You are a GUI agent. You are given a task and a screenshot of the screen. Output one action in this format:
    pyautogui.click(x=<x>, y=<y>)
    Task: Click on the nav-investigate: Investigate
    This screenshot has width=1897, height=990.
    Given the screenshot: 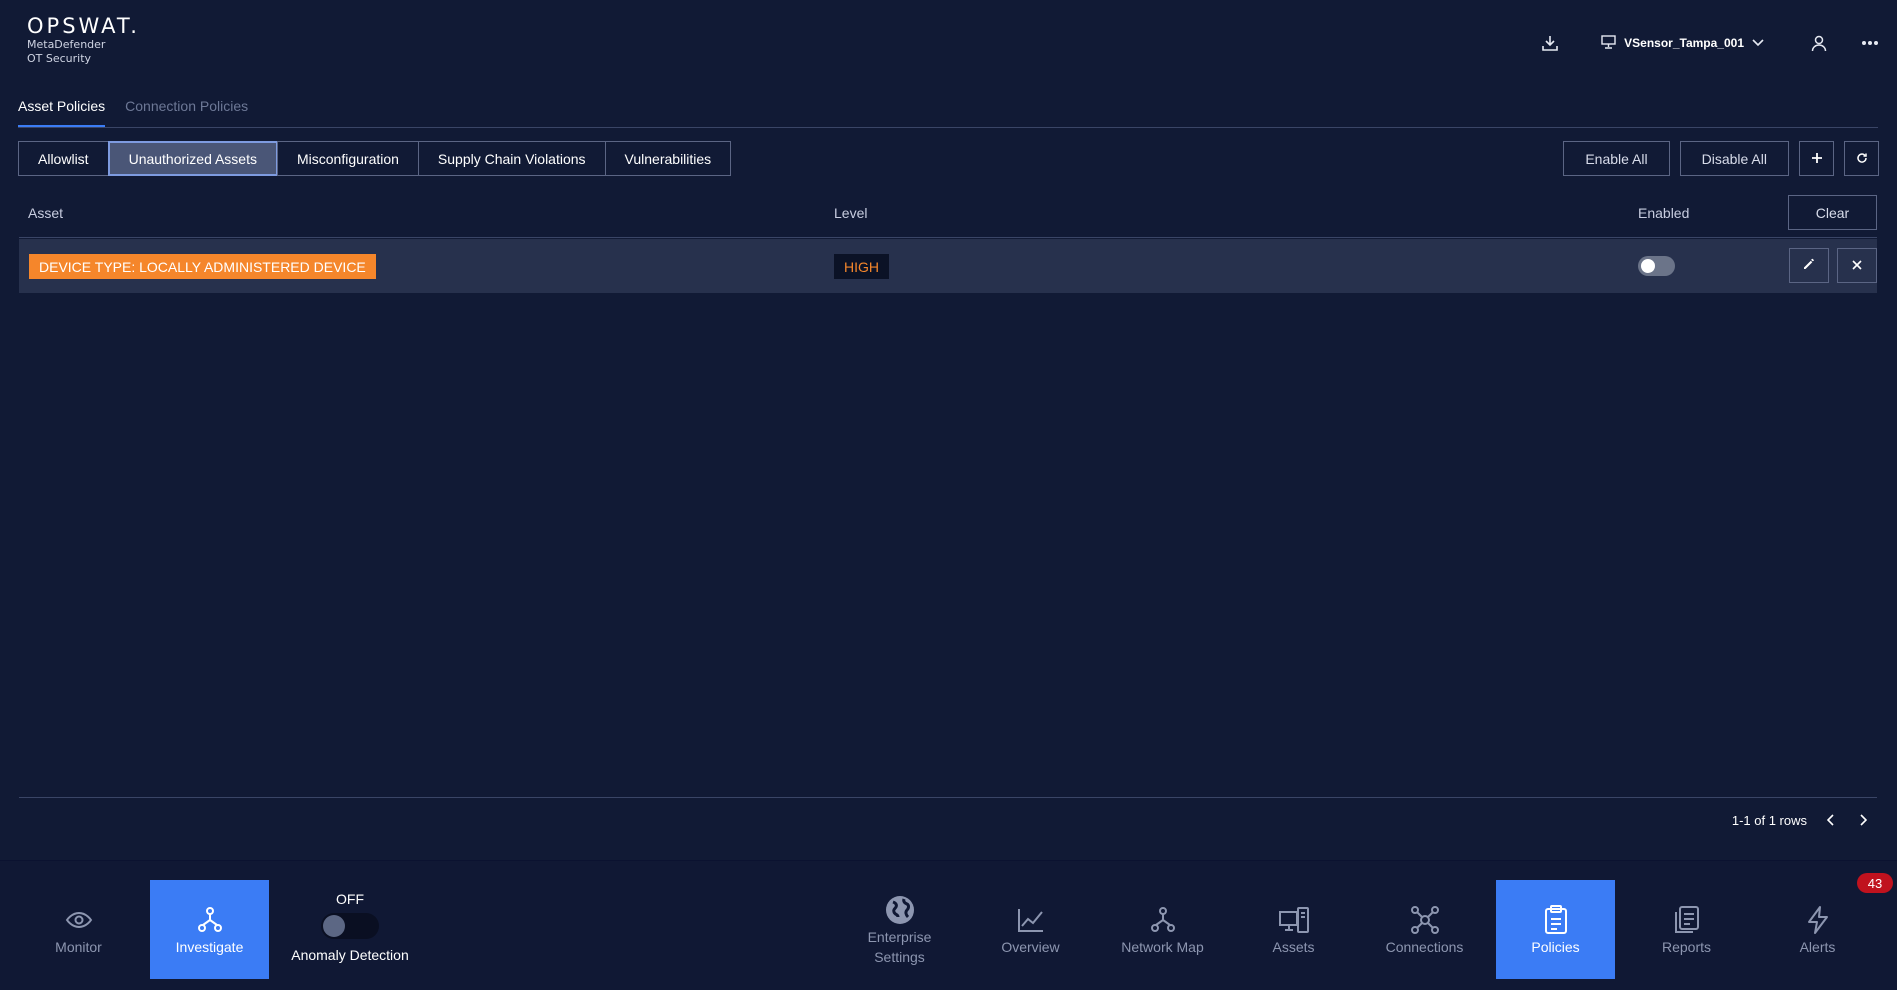 What is the action you would take?
    pyautogui.click(x=209, y=929)
    